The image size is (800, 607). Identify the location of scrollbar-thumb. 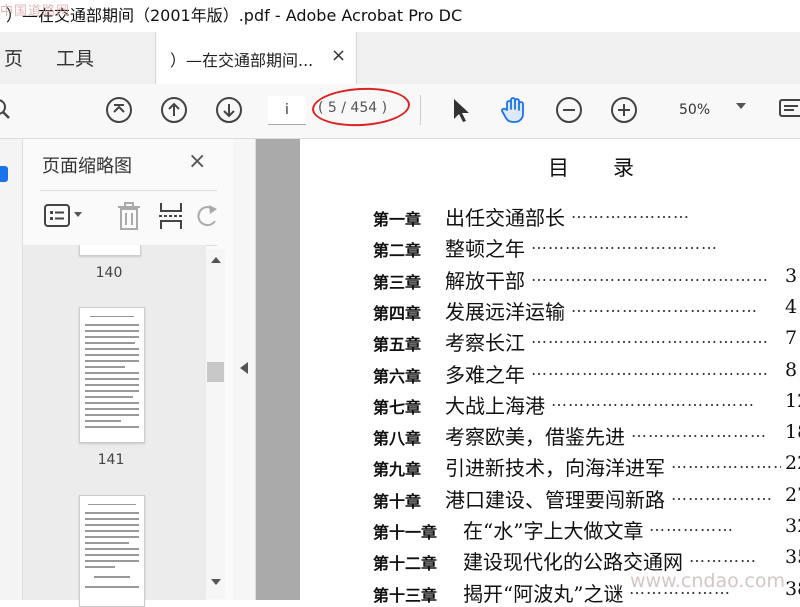
(215, 372).